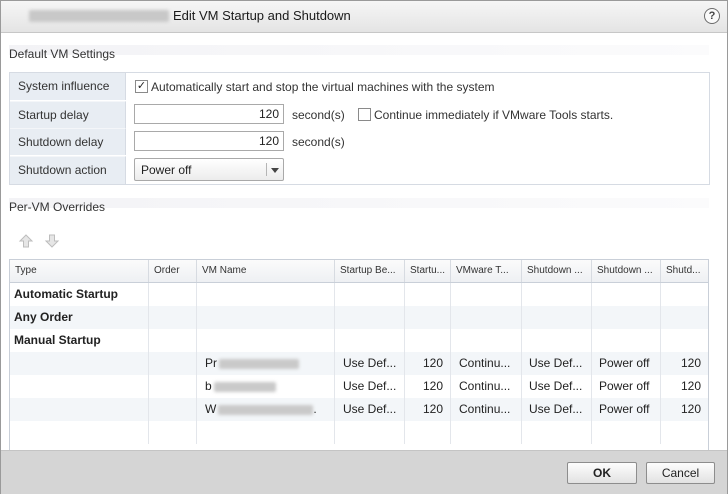  I want to click on shutdown-action-label: Shutdown action, so click(68, 170).